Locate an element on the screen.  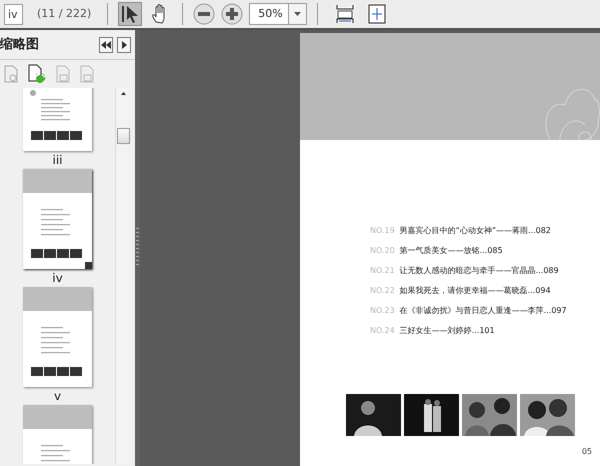
thumbnail-label: iv is located at coordinates (57, 278).